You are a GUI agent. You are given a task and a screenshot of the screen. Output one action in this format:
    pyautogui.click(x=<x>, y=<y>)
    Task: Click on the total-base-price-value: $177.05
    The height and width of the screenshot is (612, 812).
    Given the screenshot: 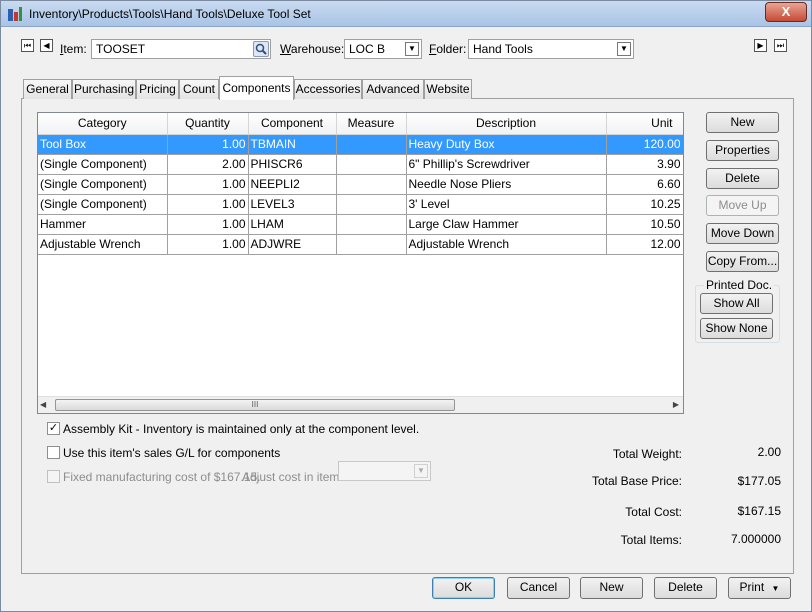 What is the action you would take?
    pyautogui.click(x=759, y=481)
    